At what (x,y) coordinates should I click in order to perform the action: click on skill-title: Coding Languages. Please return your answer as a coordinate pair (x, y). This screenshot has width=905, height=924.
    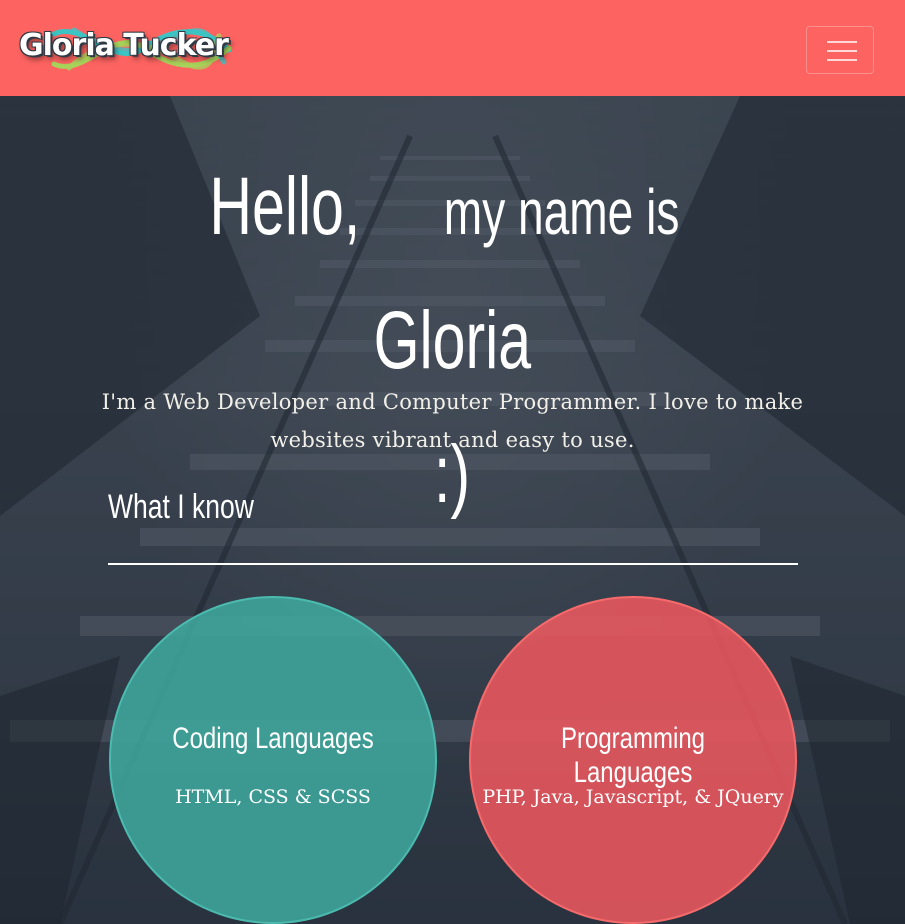
    Looking at the image, I should click on (273, 738).